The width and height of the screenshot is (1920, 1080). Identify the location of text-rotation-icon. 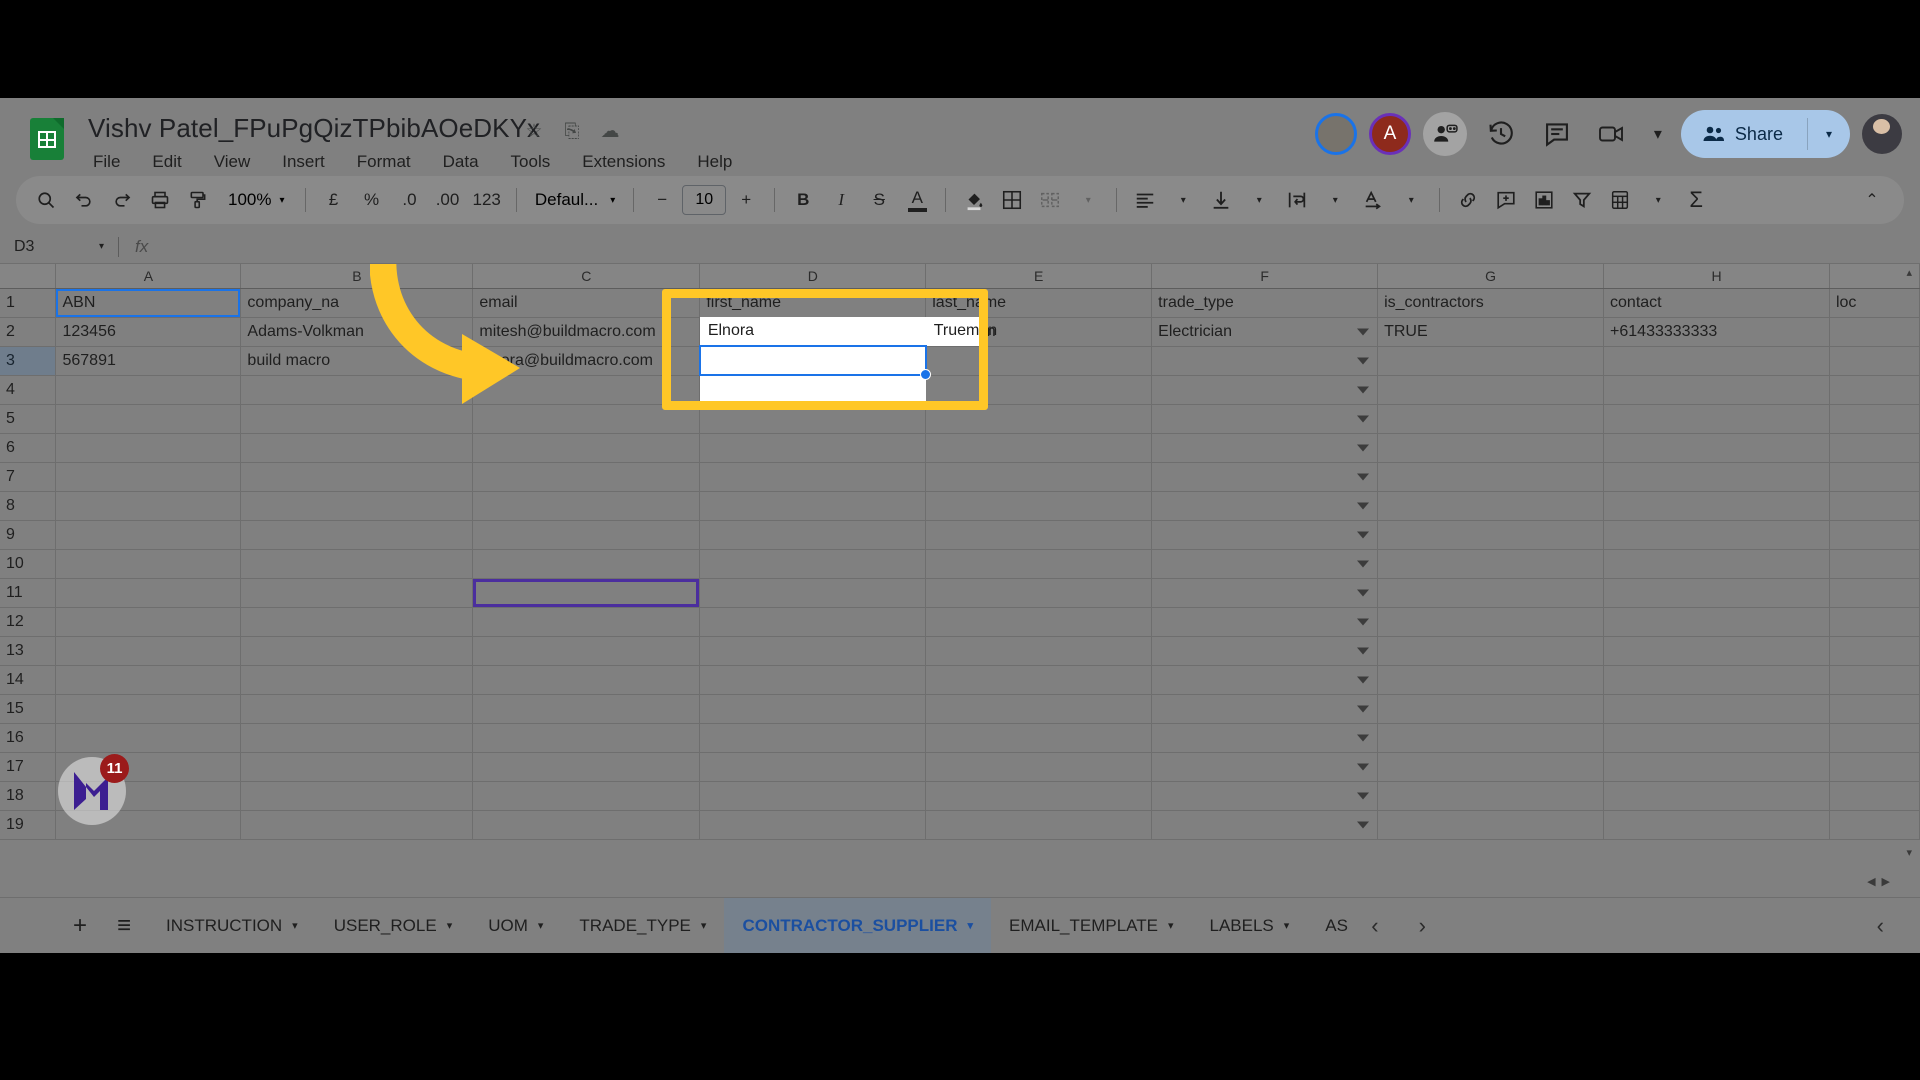
(1373, 200).